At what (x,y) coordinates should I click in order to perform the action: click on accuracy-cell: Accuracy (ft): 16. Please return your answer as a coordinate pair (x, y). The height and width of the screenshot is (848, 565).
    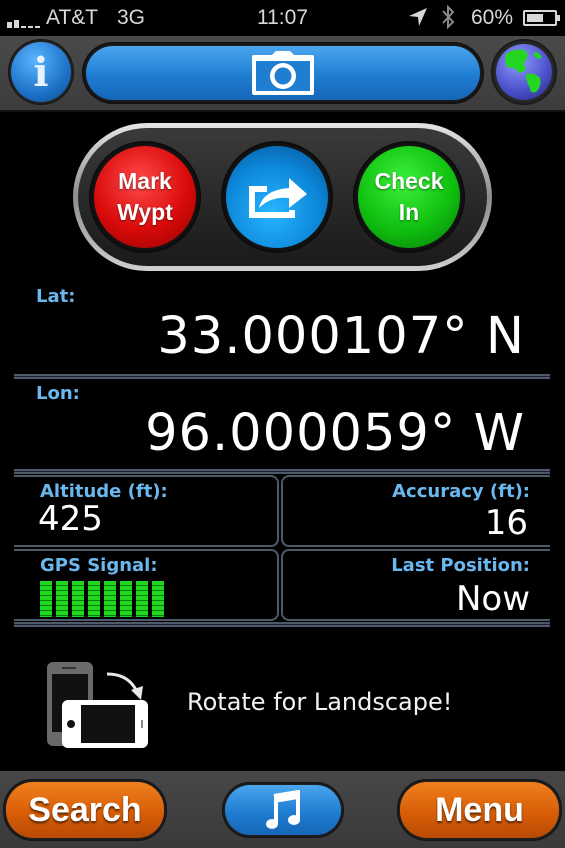
    Looking at the image, I should click on (415, 511).